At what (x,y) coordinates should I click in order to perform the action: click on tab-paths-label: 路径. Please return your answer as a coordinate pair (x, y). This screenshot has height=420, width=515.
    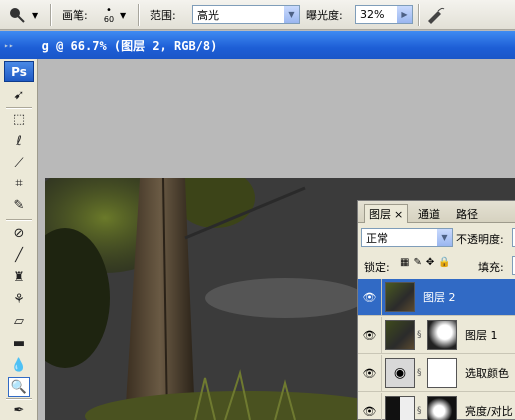
    Looking at the image, I should click on (467, 214).